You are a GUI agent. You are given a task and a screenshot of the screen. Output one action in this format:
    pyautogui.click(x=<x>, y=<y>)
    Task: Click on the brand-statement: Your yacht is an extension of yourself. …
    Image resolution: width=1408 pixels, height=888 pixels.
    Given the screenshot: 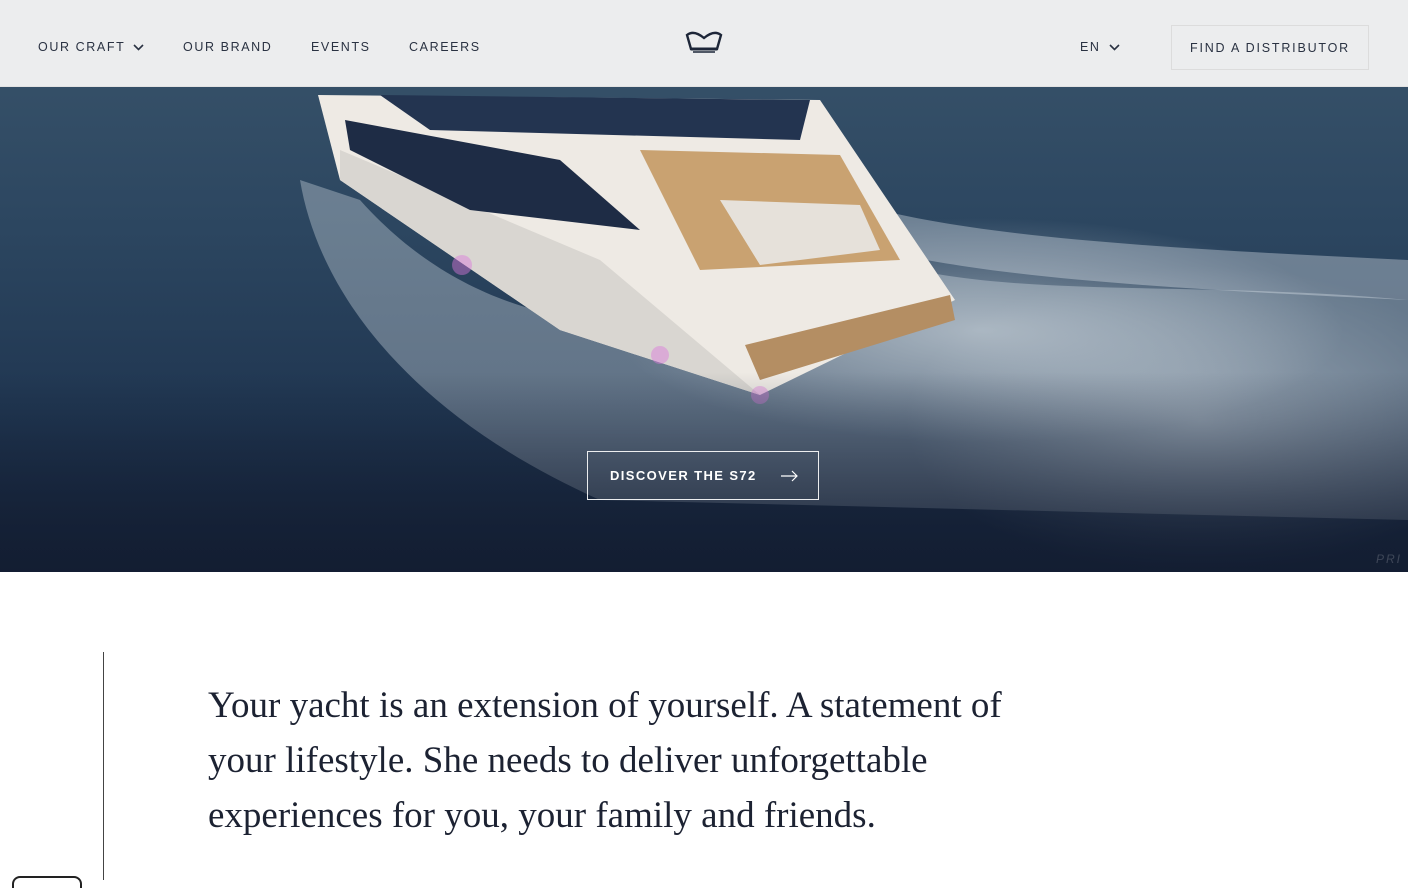 What is the action you would take?
    pyautogui.click(x=605, y=760)
    